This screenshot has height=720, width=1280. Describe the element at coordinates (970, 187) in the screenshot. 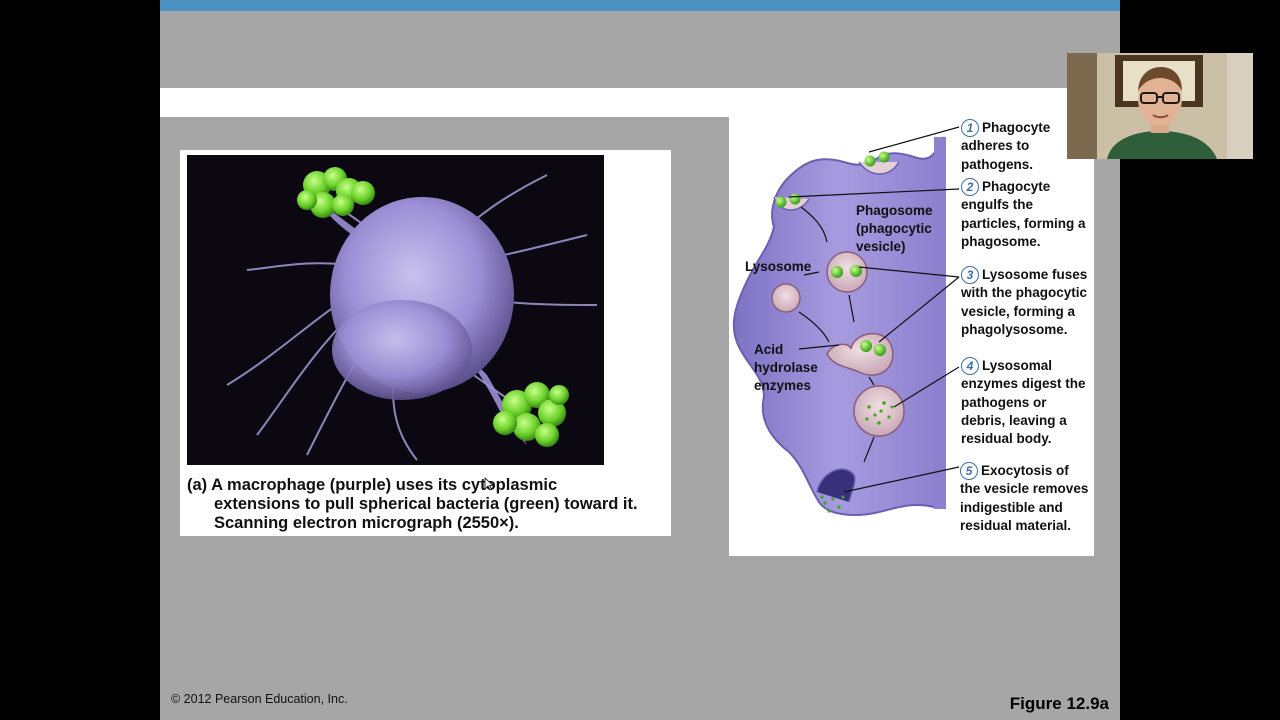

I see `step-2-number-icon: 2` at that location.